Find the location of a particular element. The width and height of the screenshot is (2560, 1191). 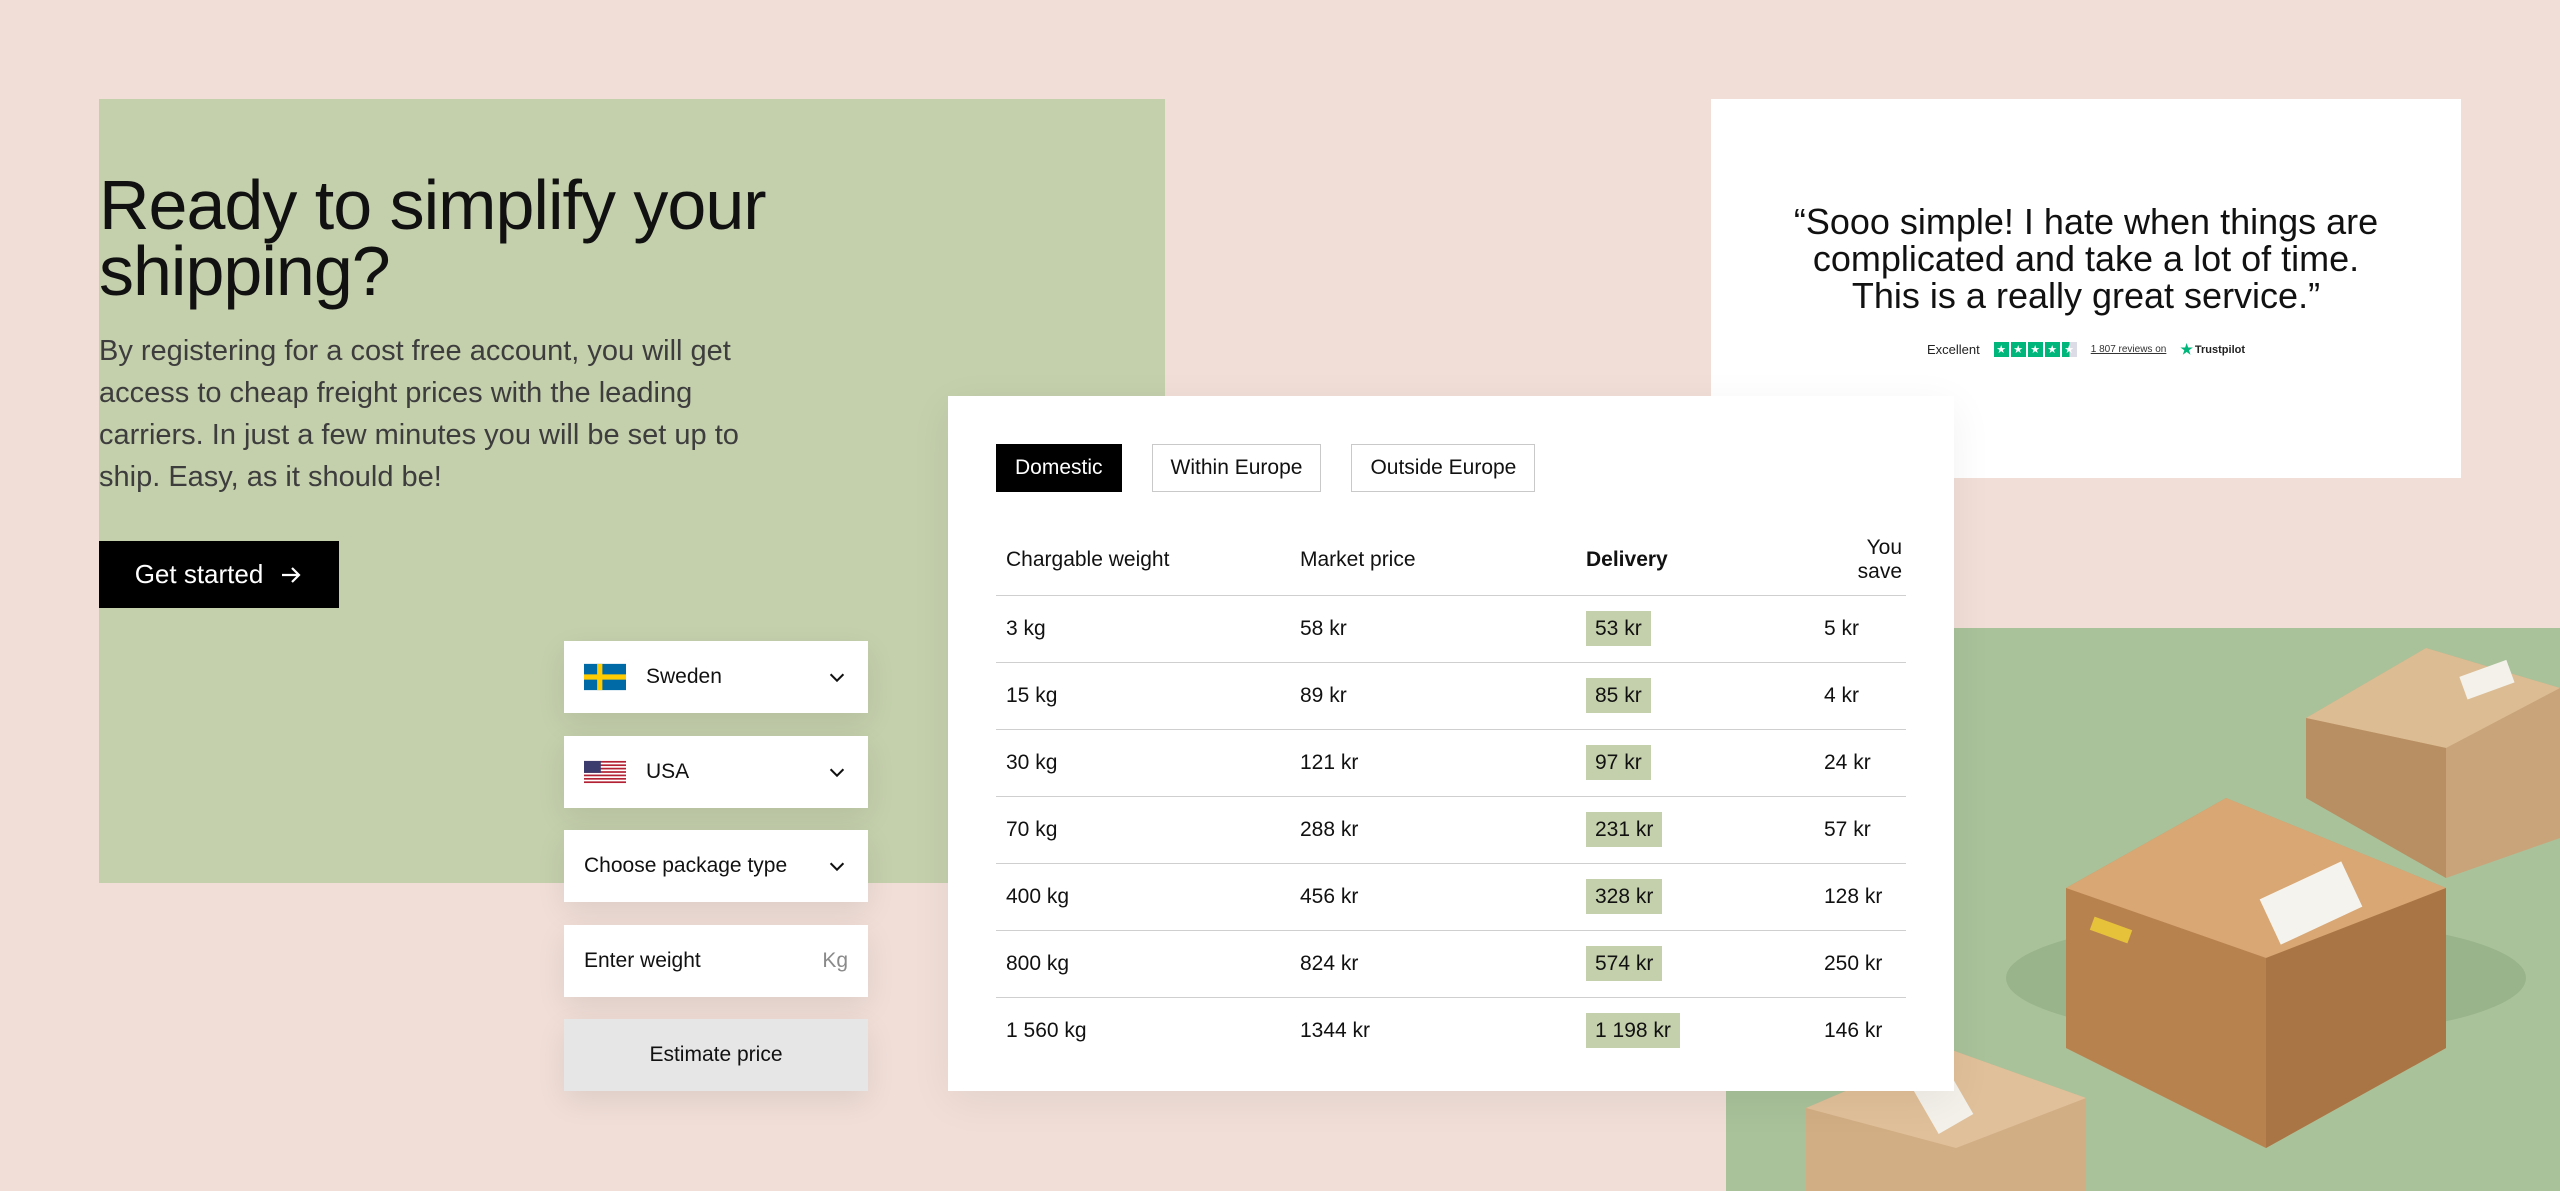

weight-cell: 800 kg is located at coordinates (1143, 964).